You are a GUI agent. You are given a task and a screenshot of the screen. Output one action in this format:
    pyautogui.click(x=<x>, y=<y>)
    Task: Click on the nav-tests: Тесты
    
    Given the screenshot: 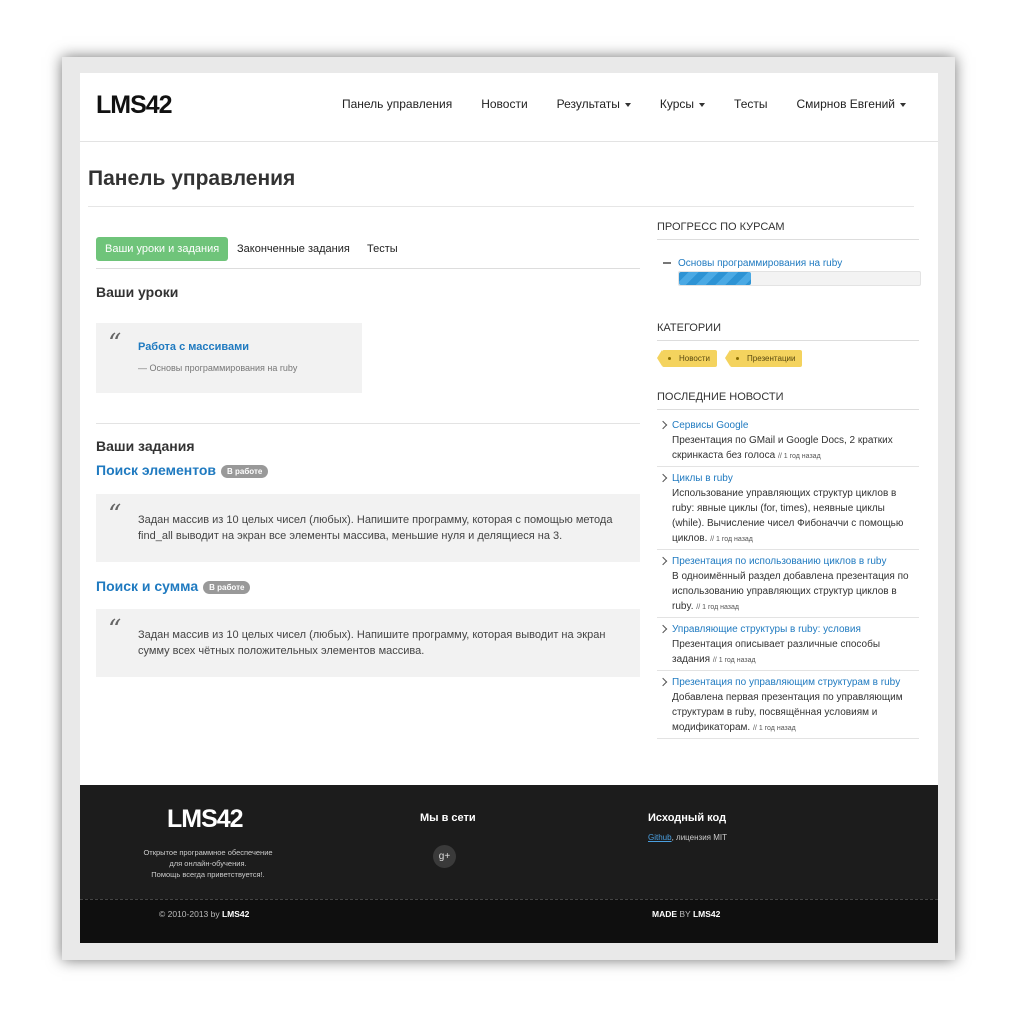 What is the action you would take?
    pyautogui.click(x=750, y=104)
    